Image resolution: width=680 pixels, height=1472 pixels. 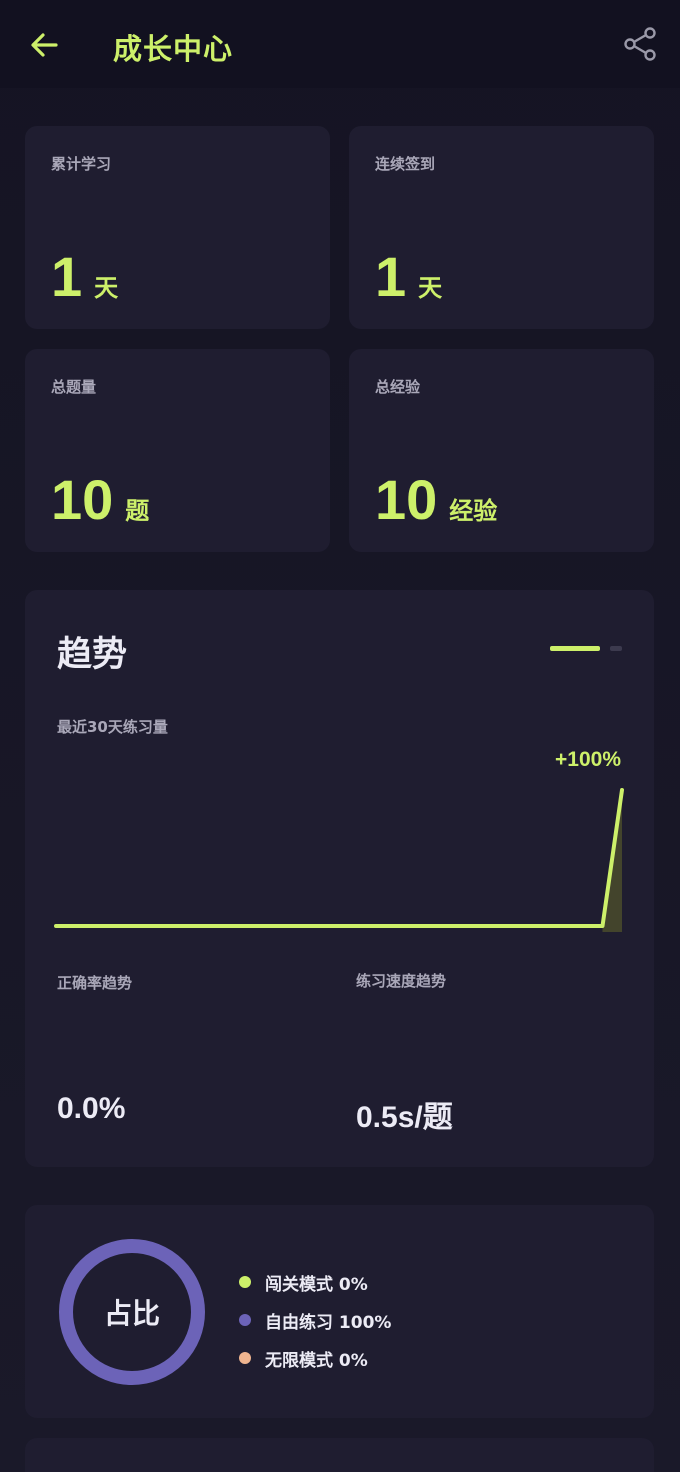 I want to click on trend-chart: +100%, so click(x=339, y=840).